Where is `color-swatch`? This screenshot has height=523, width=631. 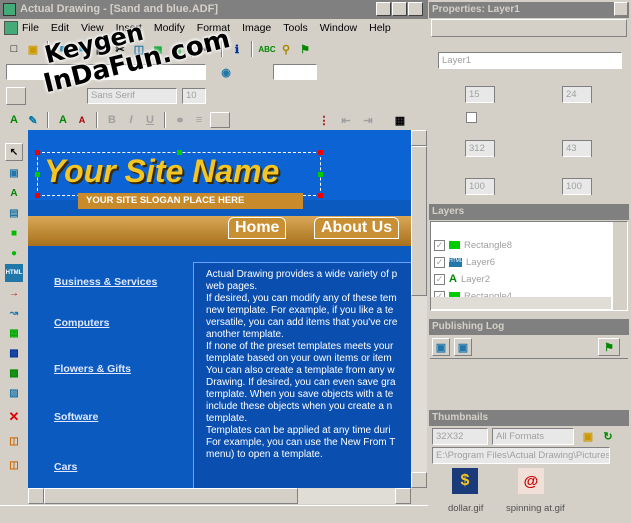
color-swatch is located at coordinates (220, 120).